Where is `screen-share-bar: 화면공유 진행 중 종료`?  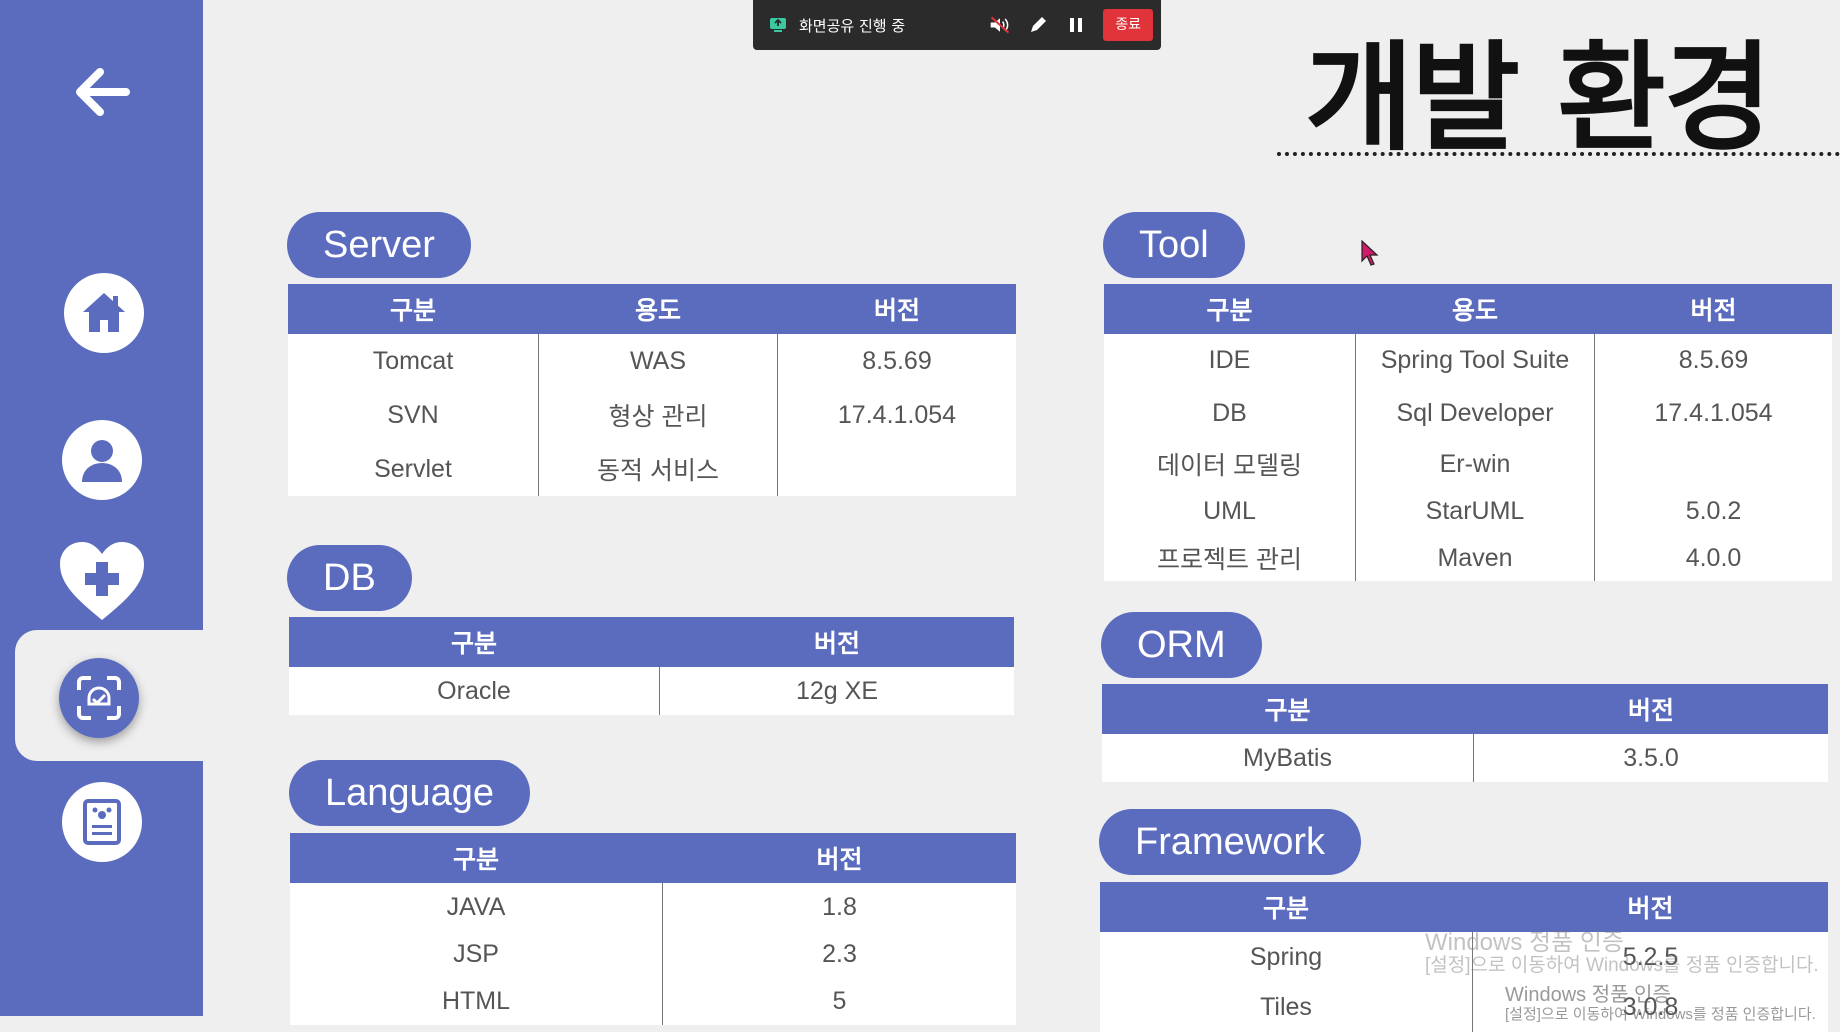 screen-share-bar: 화면공유 진행 중 종료 is located at coordinates (957, 25).